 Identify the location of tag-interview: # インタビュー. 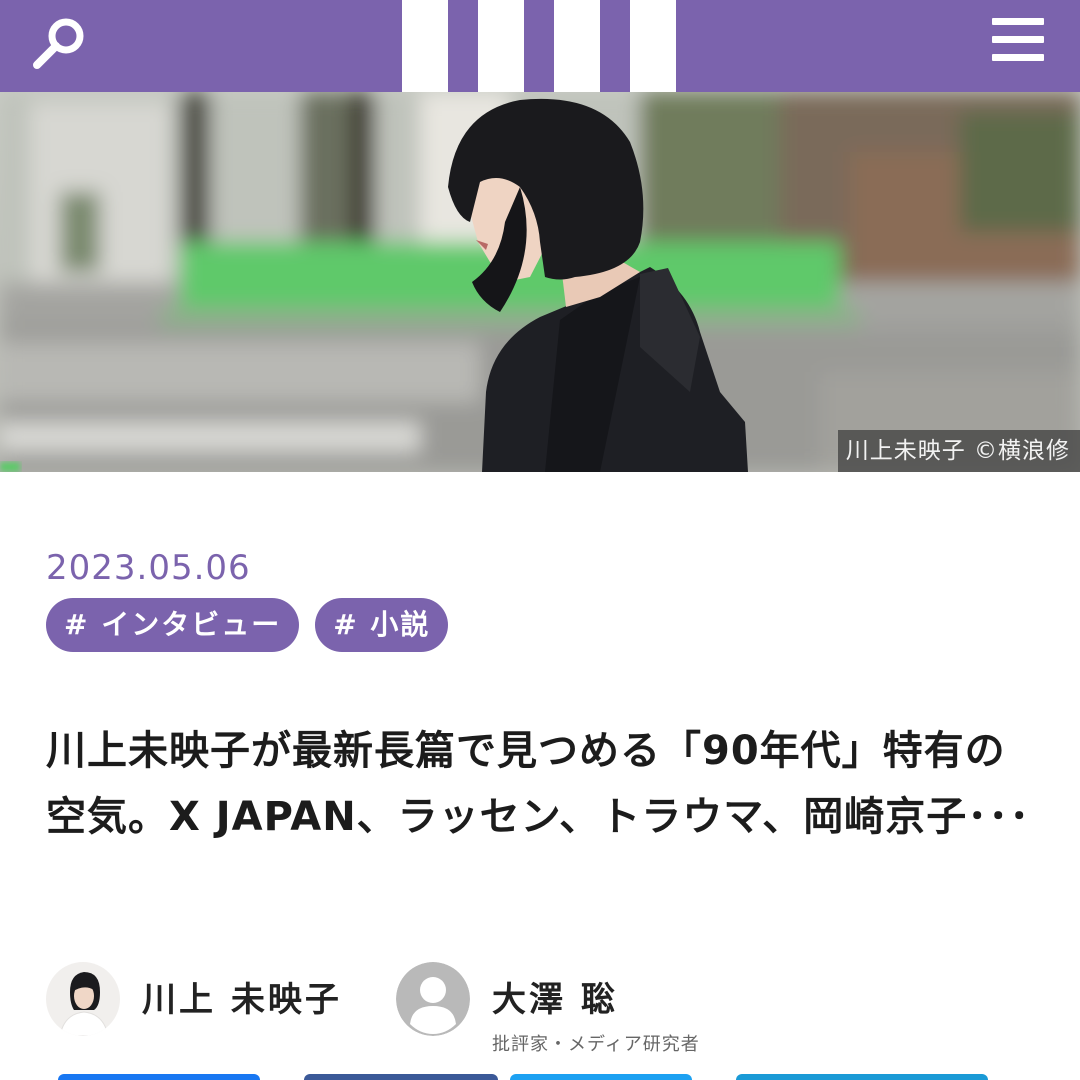
(173, 625).